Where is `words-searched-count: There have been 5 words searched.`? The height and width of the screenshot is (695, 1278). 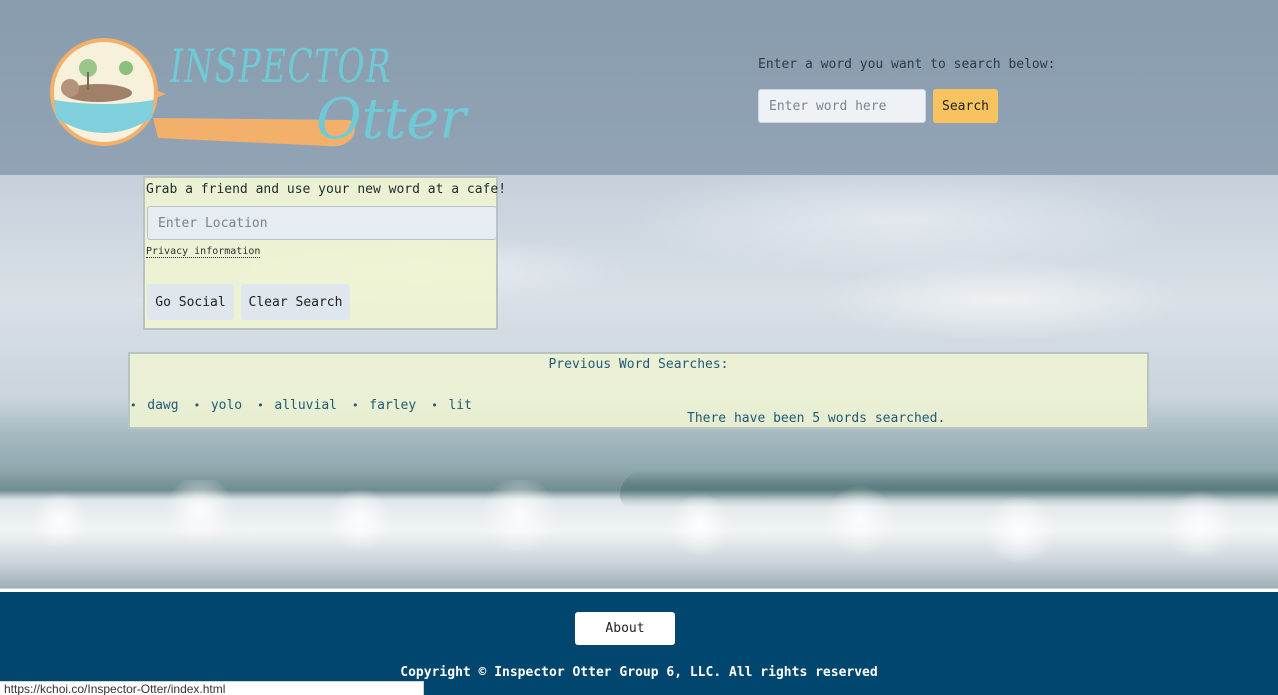
words-searched-count: There have been 5 words searched. is located at coordinates (816, 418).